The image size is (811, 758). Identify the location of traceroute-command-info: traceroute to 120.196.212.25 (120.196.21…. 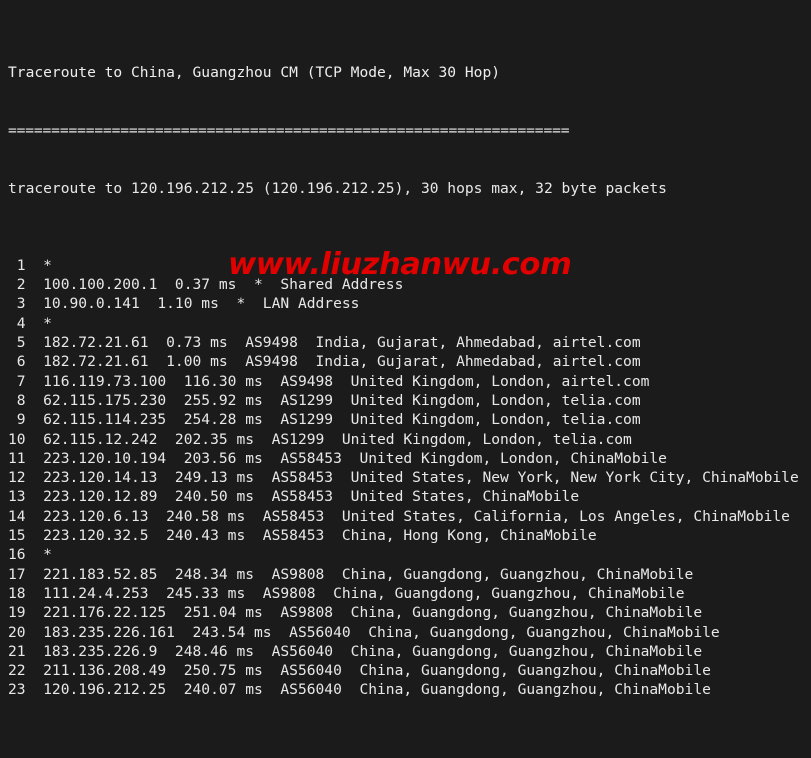
(337, 188).